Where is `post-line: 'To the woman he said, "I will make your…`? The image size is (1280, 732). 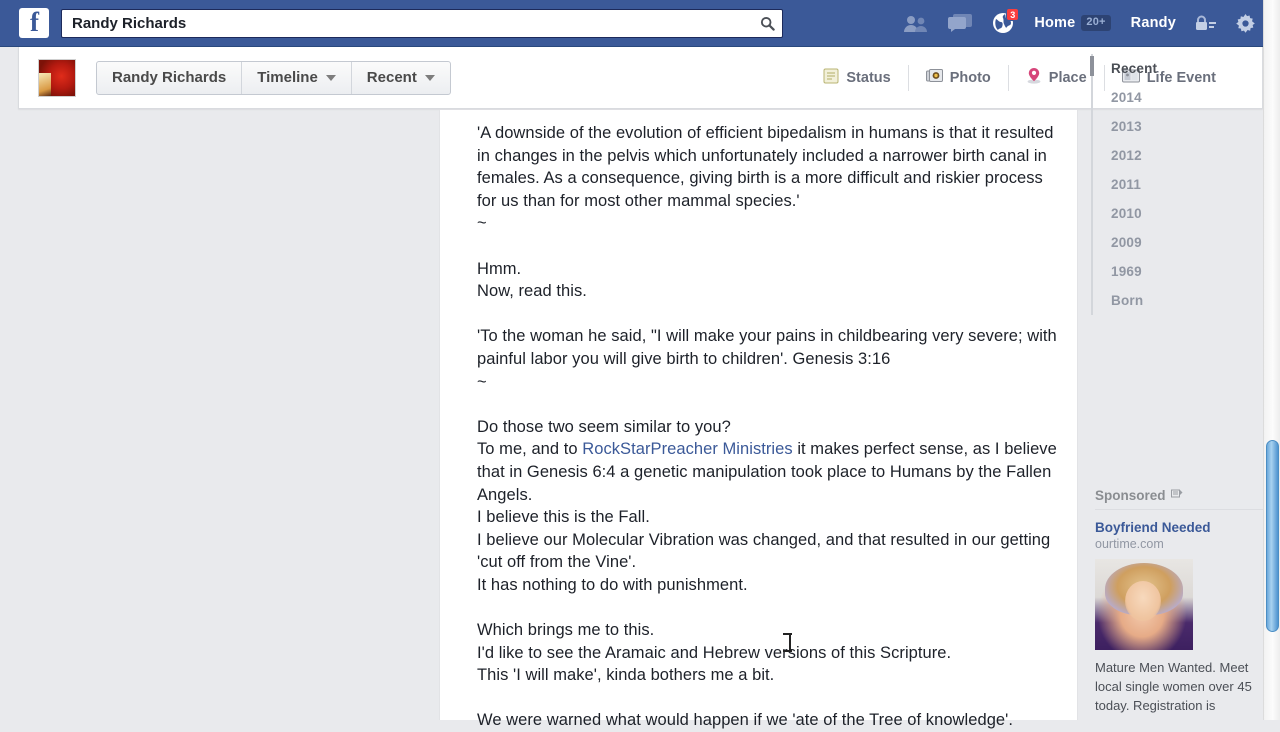 post-line: 'To the woman he said, "I will make your… is located at coordinates (767, 347).